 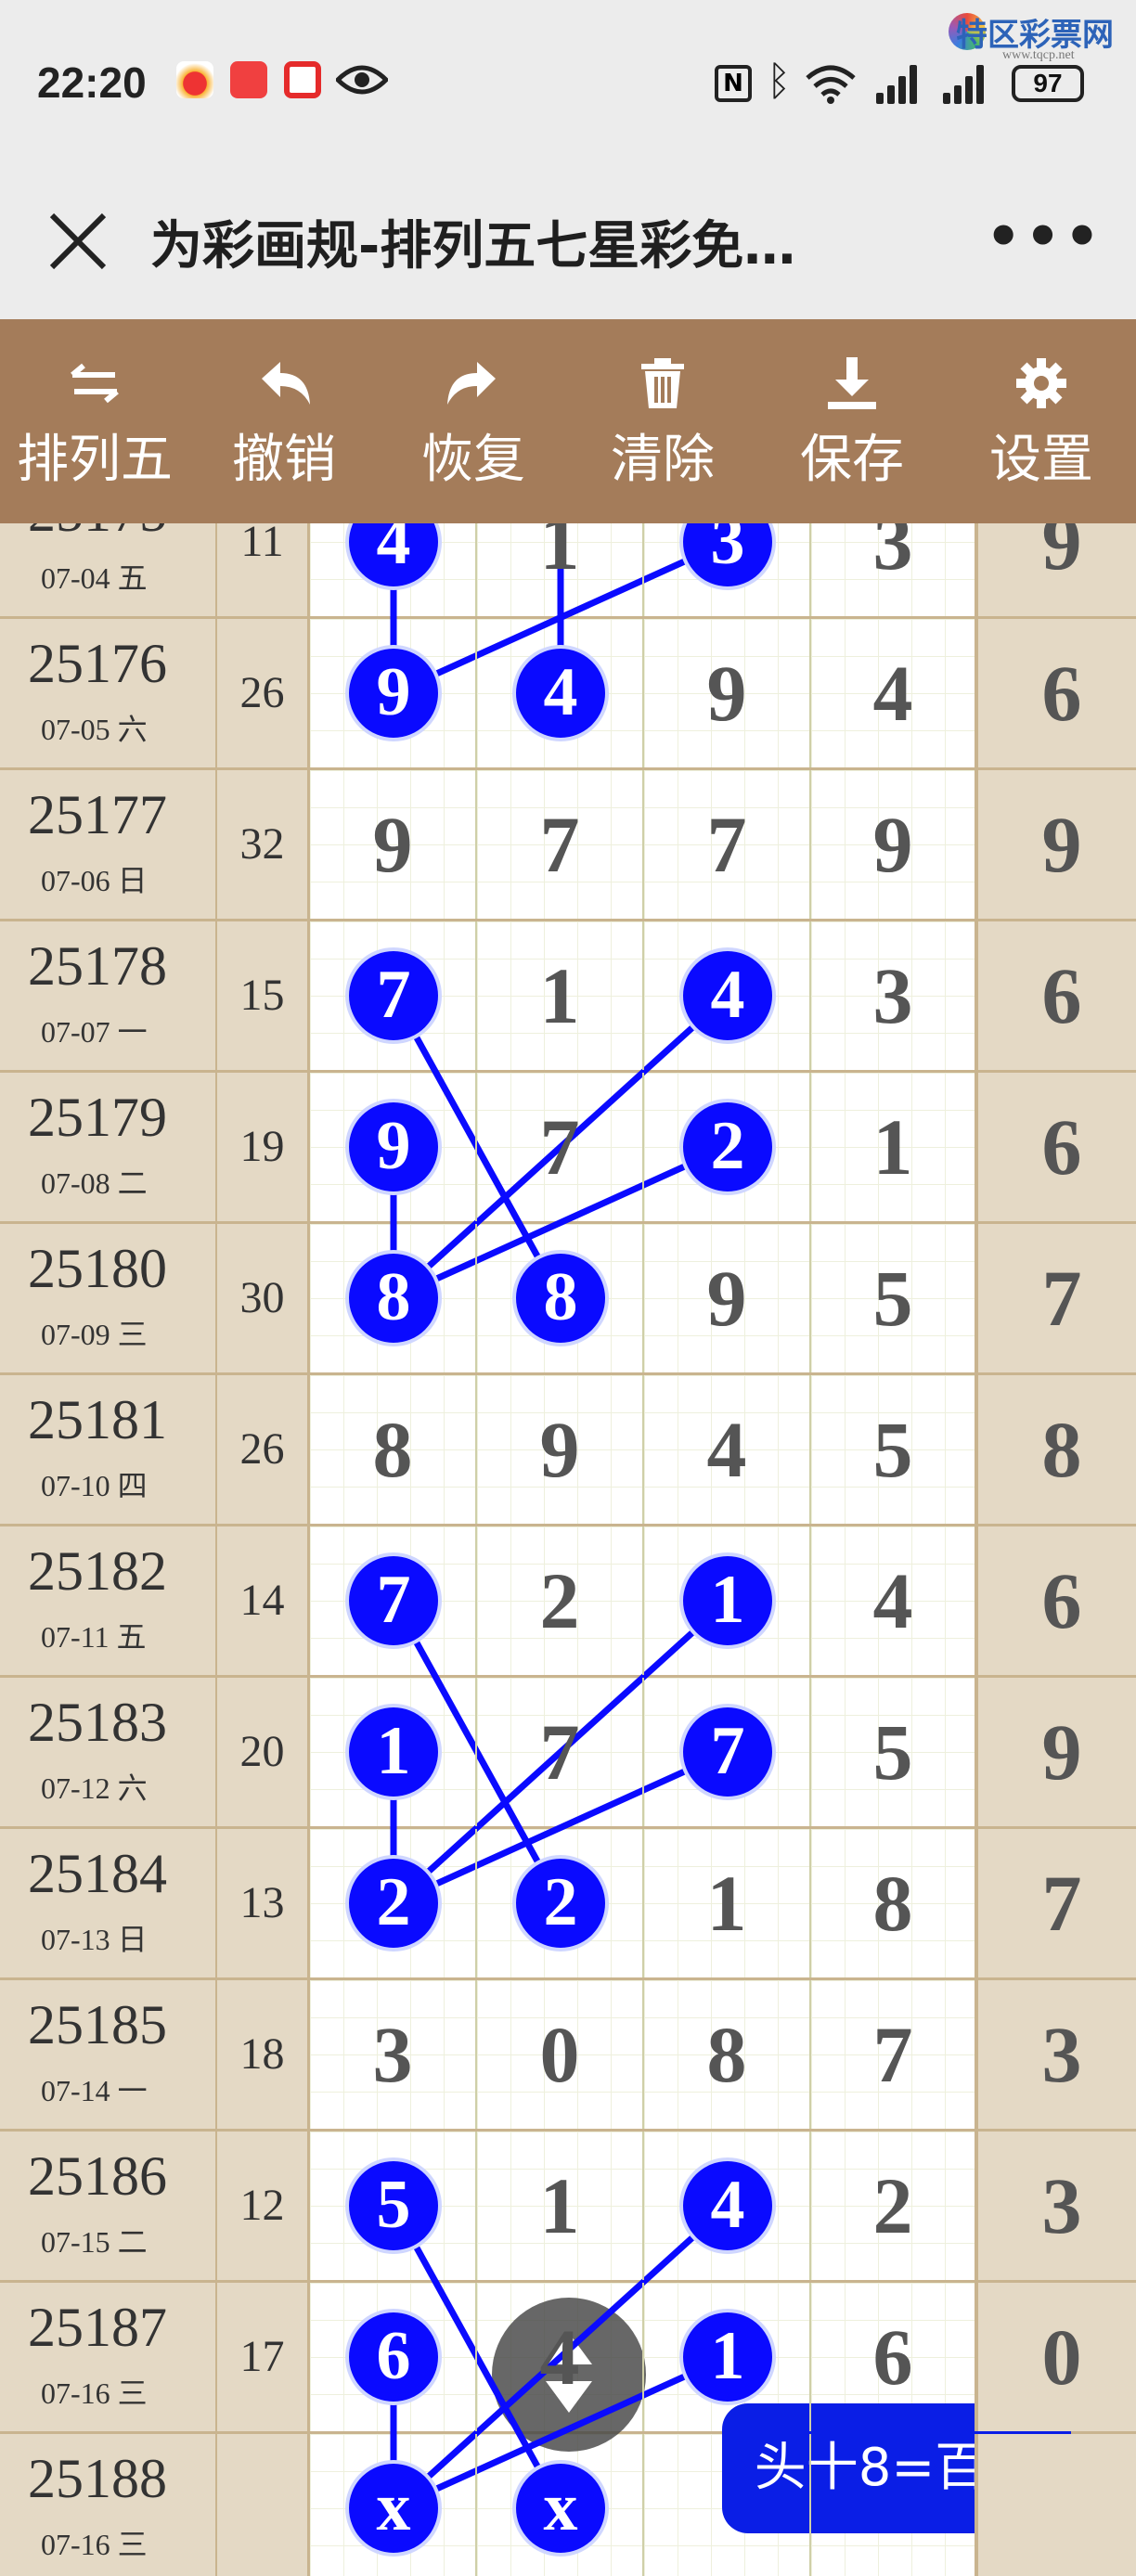 What do you see at coordinates (1043, 241) in the screenshot?
I see `more-button: •••` at bounding box center [1043, 241].